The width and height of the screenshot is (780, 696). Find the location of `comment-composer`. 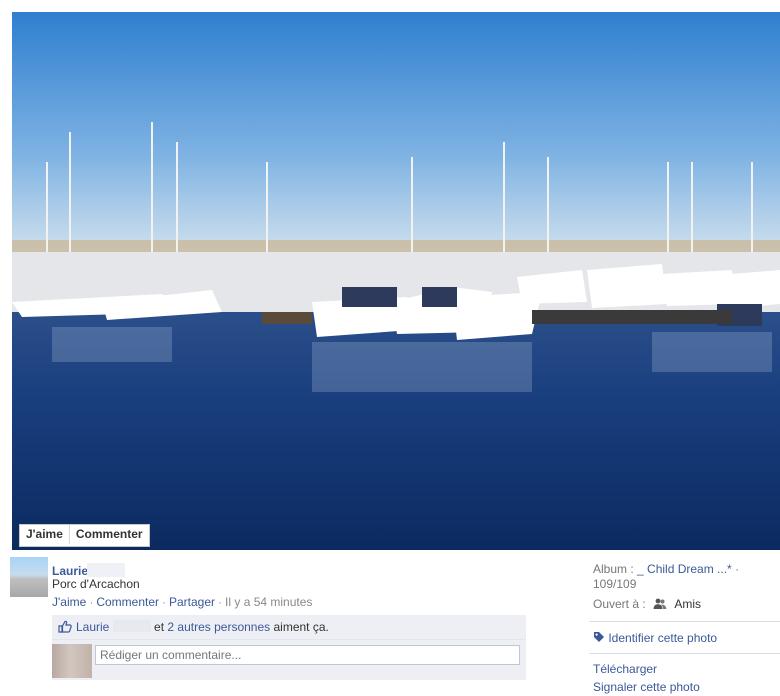

comment-composer is located at coordinates (289, 660).